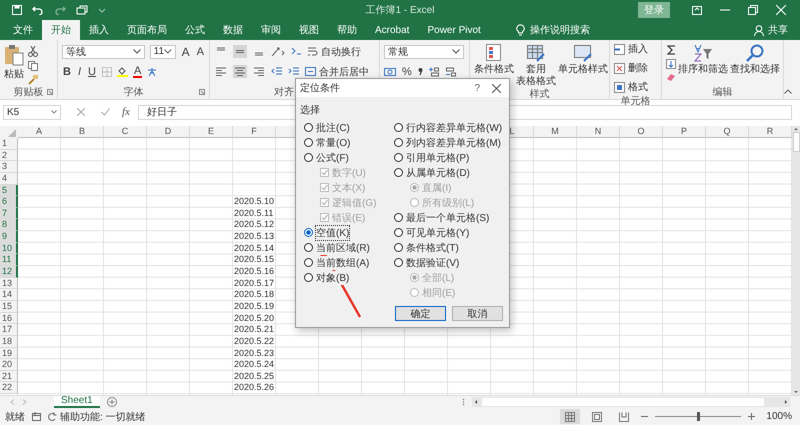  I want to click on font-color-button: A, so click(137, 72).